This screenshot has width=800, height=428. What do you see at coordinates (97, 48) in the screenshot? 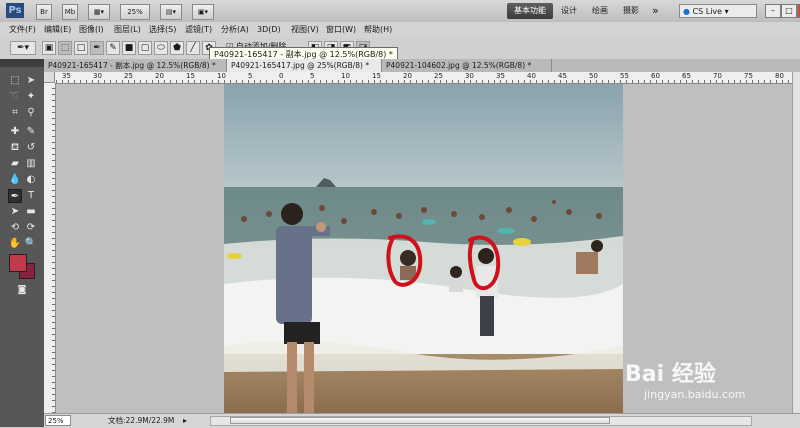
I see `pen-option-icon: ✒` at bounding box center [97, 48].